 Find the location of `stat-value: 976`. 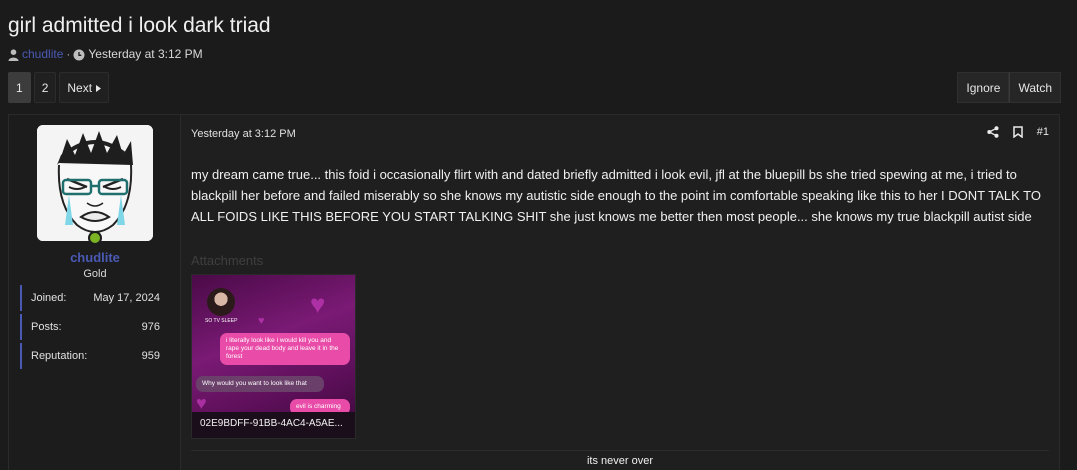

stat-value: 976 is located at coordinates (150, 327).